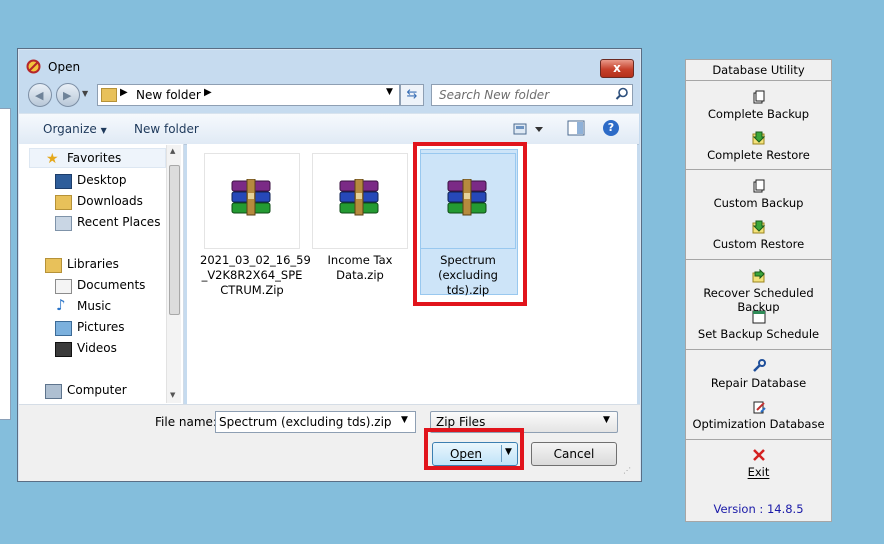  I want to click on help-icon: ?, so click(611, 128).